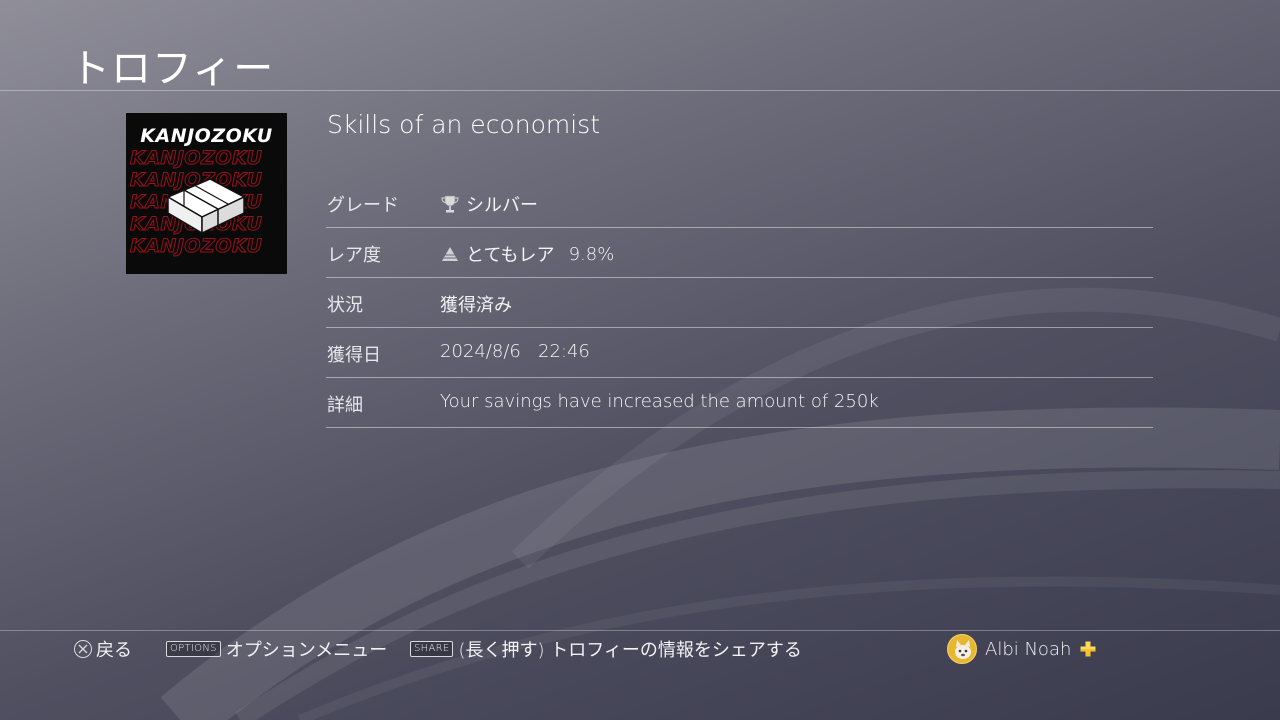 Image resolution: width=1280 pixels, height=720 pixels. Describe the element at coordinates (83, 649) in the screenshot. I see `cross-button-icon` at that location.